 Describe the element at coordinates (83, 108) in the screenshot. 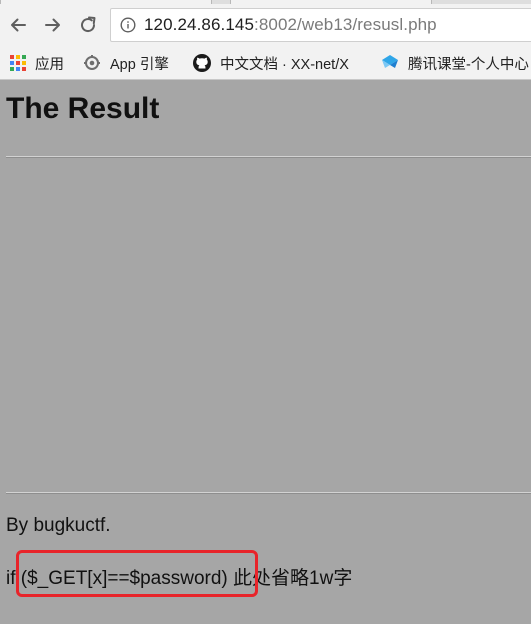

I see `page-title: The Result` at that location.